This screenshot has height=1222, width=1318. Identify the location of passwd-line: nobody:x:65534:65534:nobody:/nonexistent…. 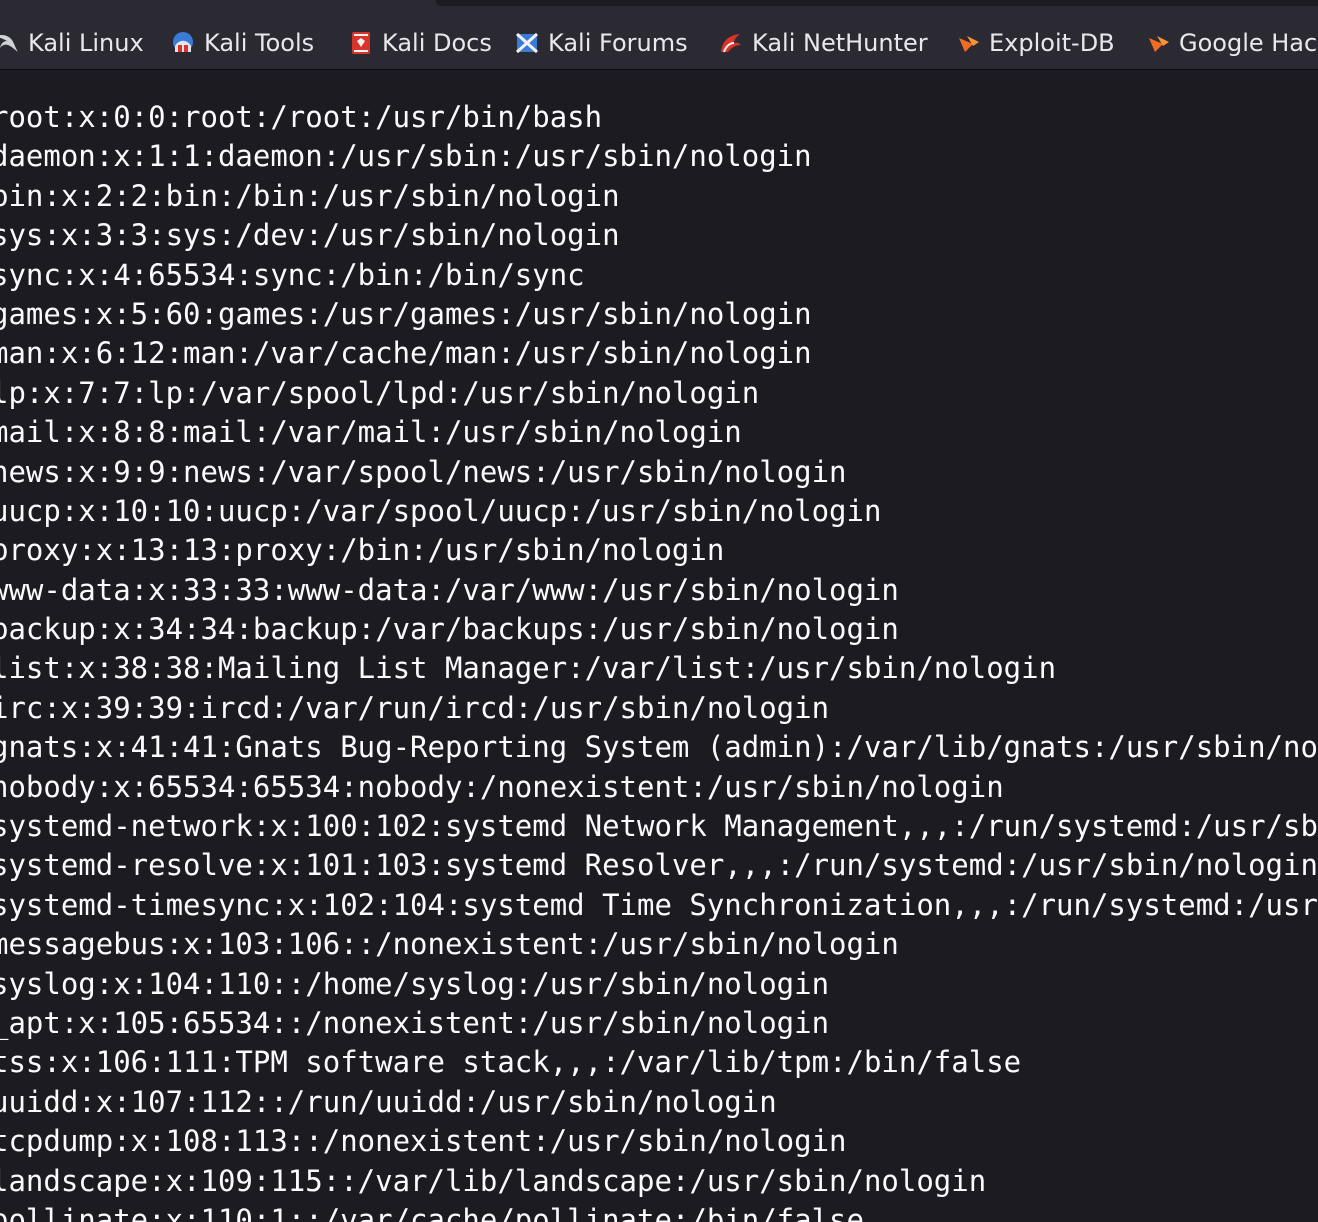
(502, 786).